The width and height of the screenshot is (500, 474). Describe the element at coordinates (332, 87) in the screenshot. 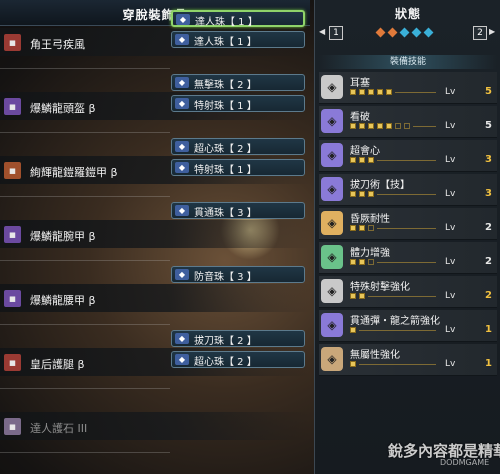

I see `earplug-icon: ◈` at that location.